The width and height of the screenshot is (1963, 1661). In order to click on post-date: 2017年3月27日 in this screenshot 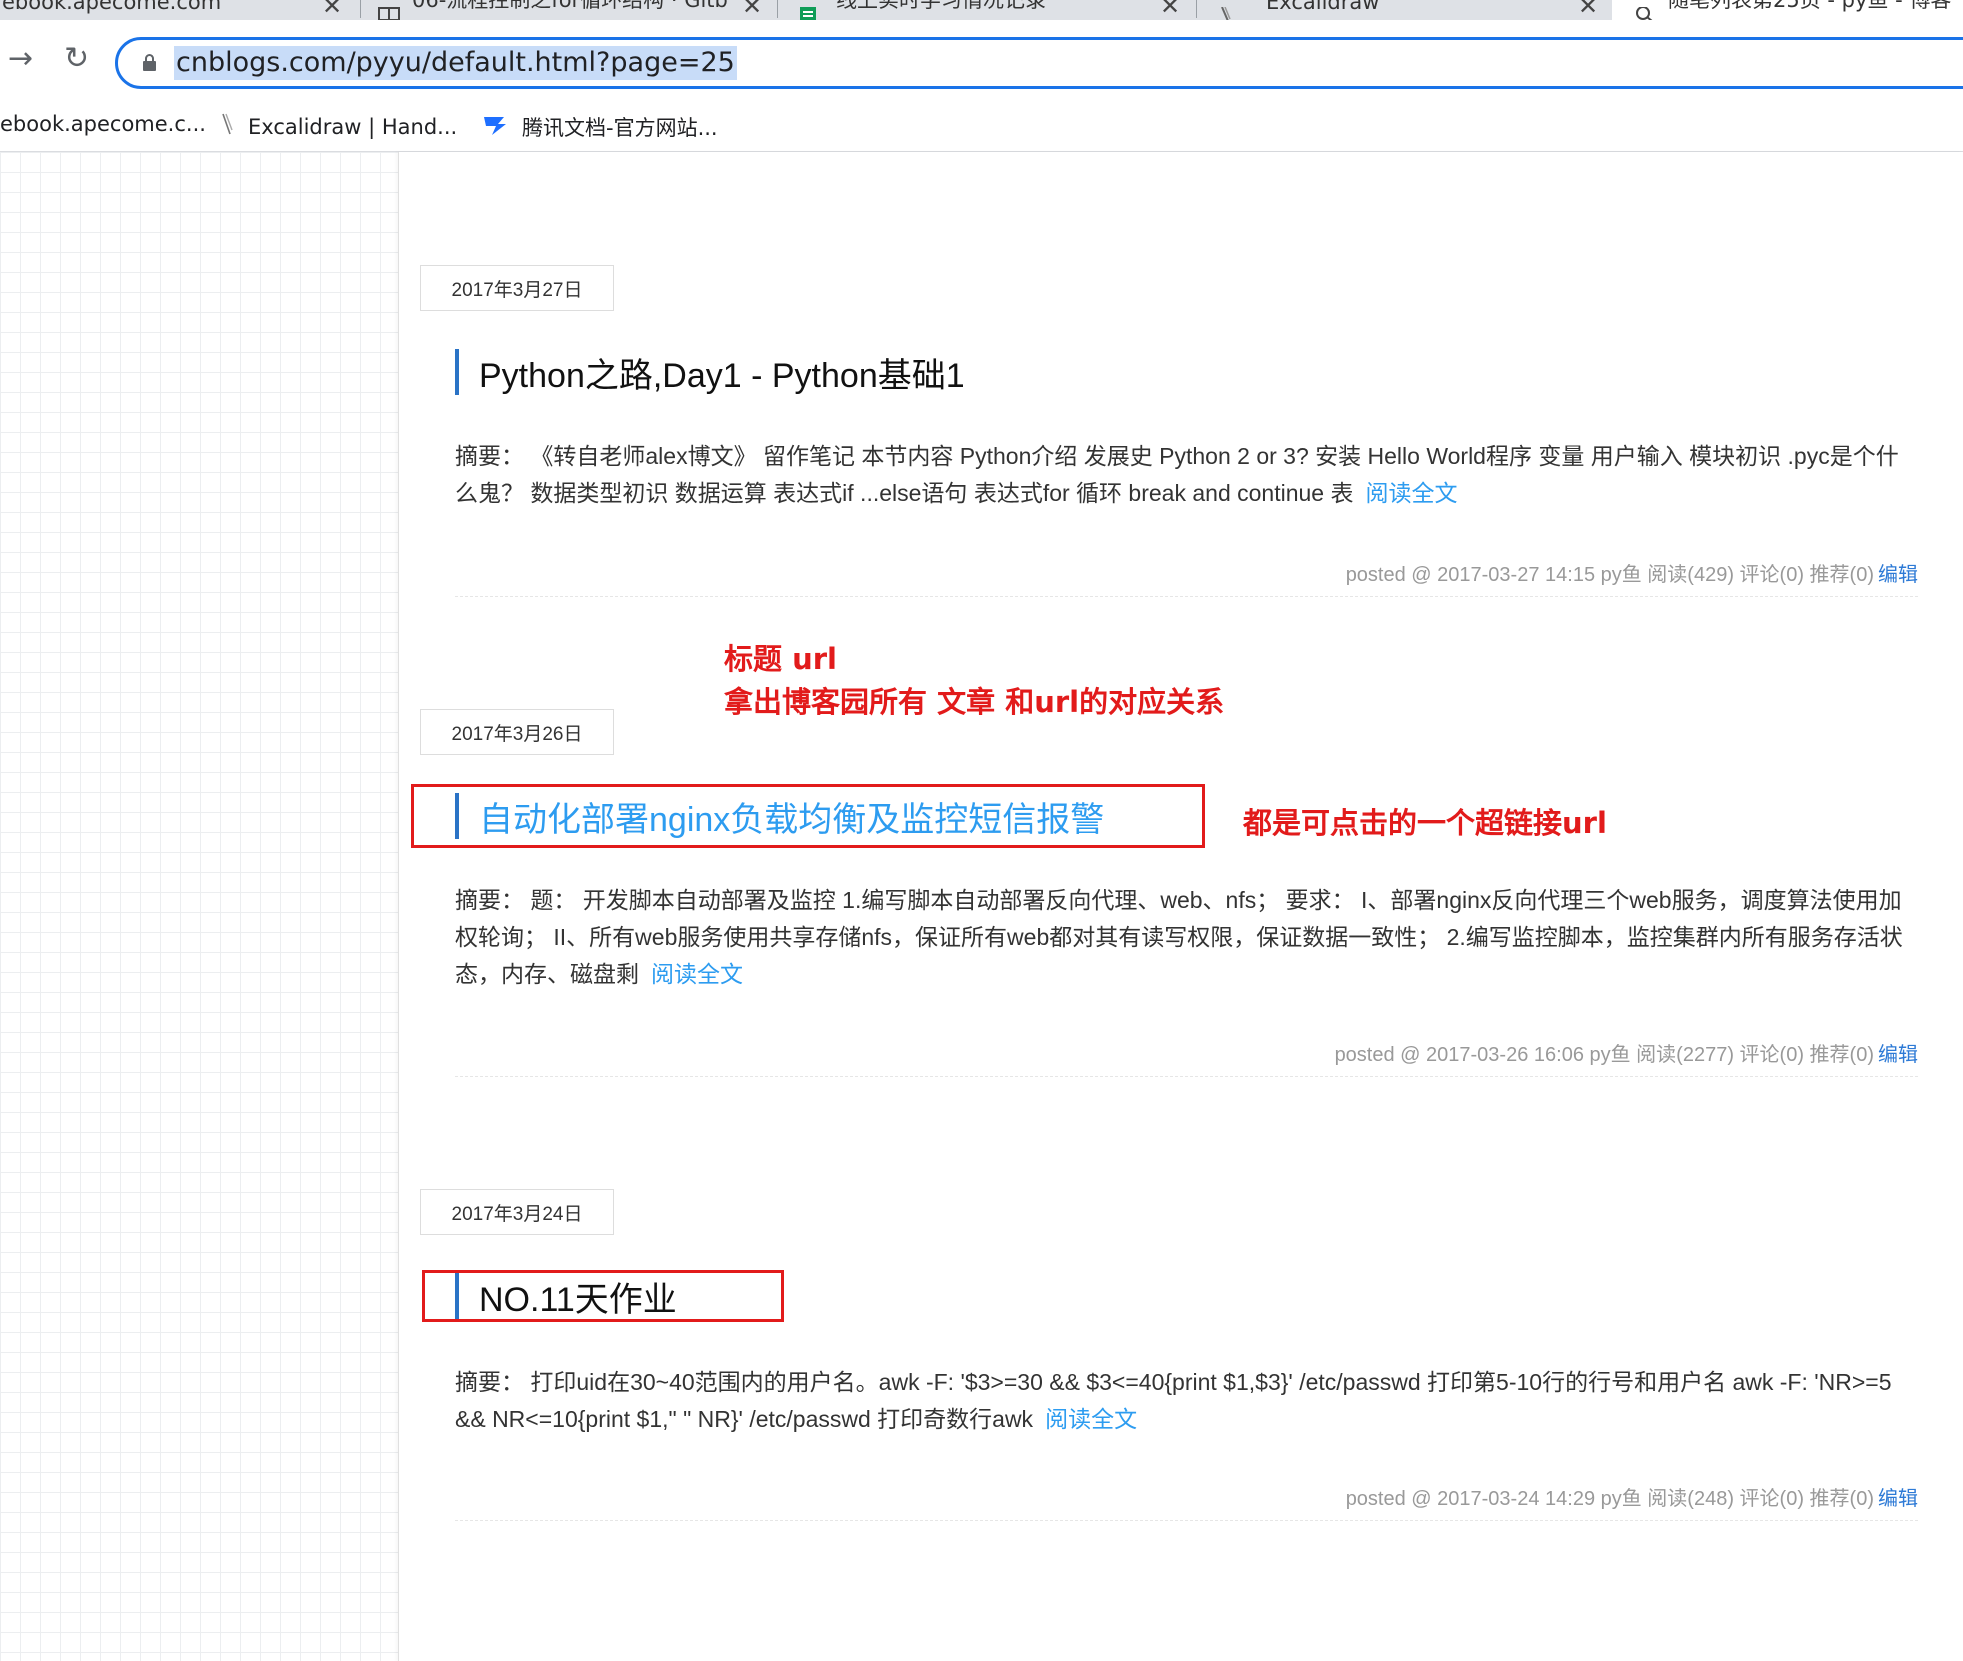, I will do `click(517, 288)`.